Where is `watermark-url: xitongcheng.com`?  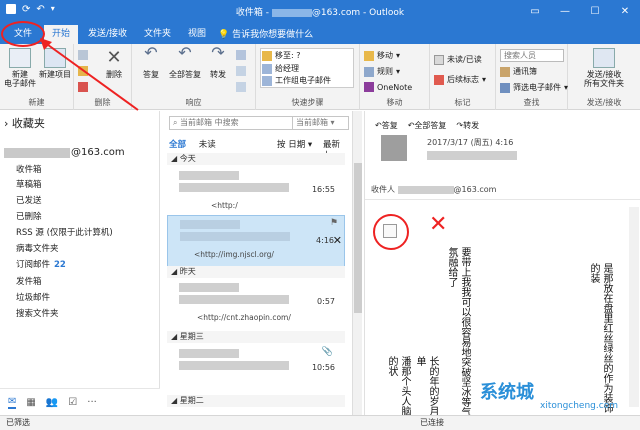
watermark-url: xitongcheng.com is located at coordinates (579, 406).